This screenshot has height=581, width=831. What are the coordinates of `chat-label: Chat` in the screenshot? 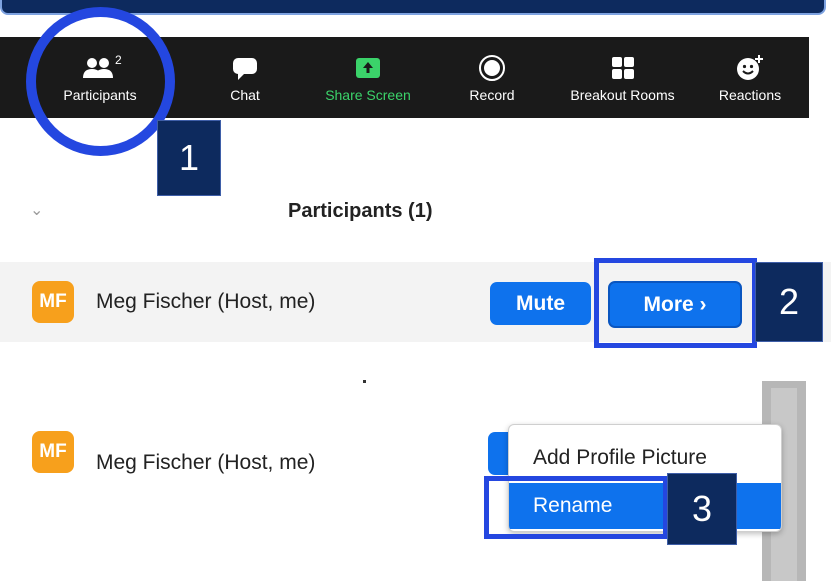 It's located at (245, 94).